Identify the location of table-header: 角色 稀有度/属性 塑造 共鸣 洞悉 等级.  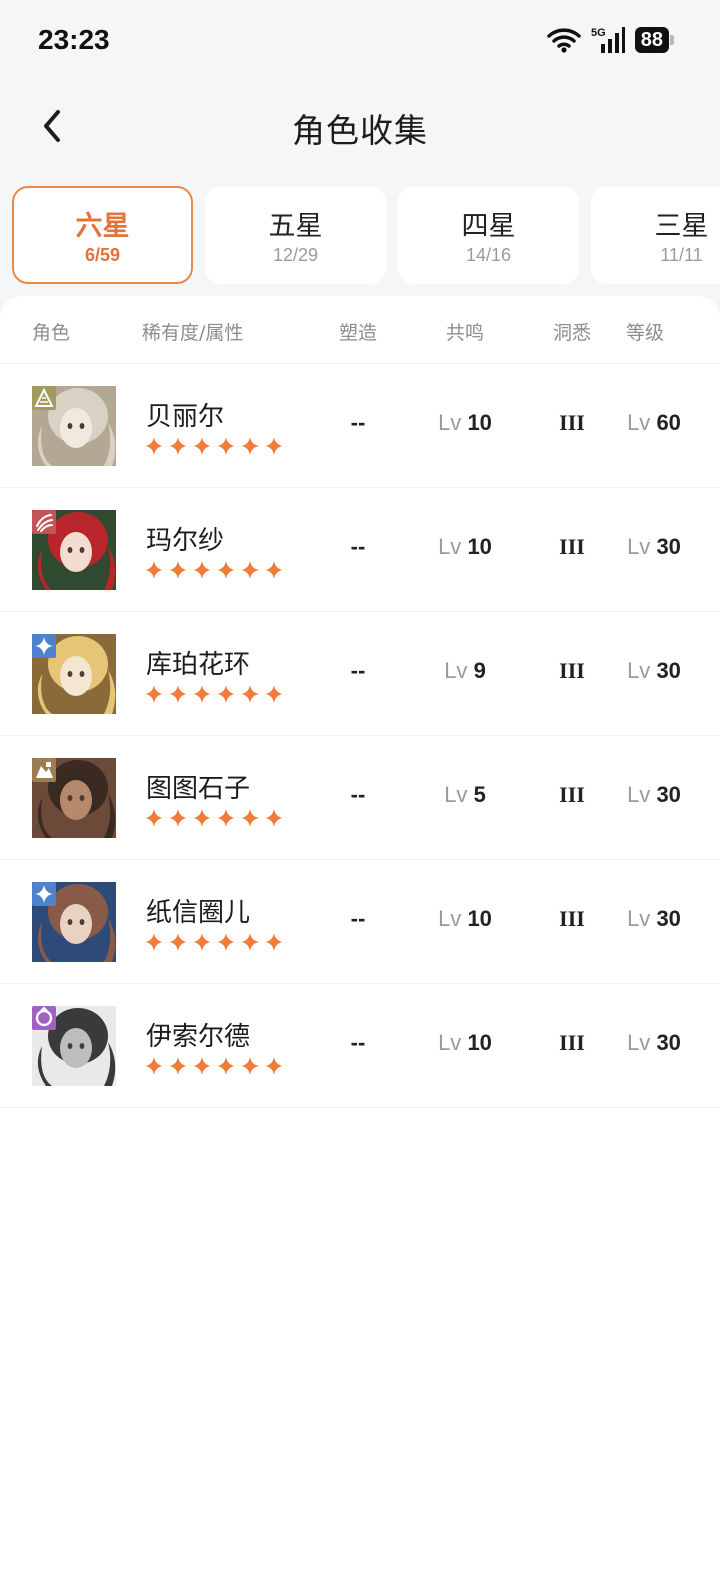
(360, 330).